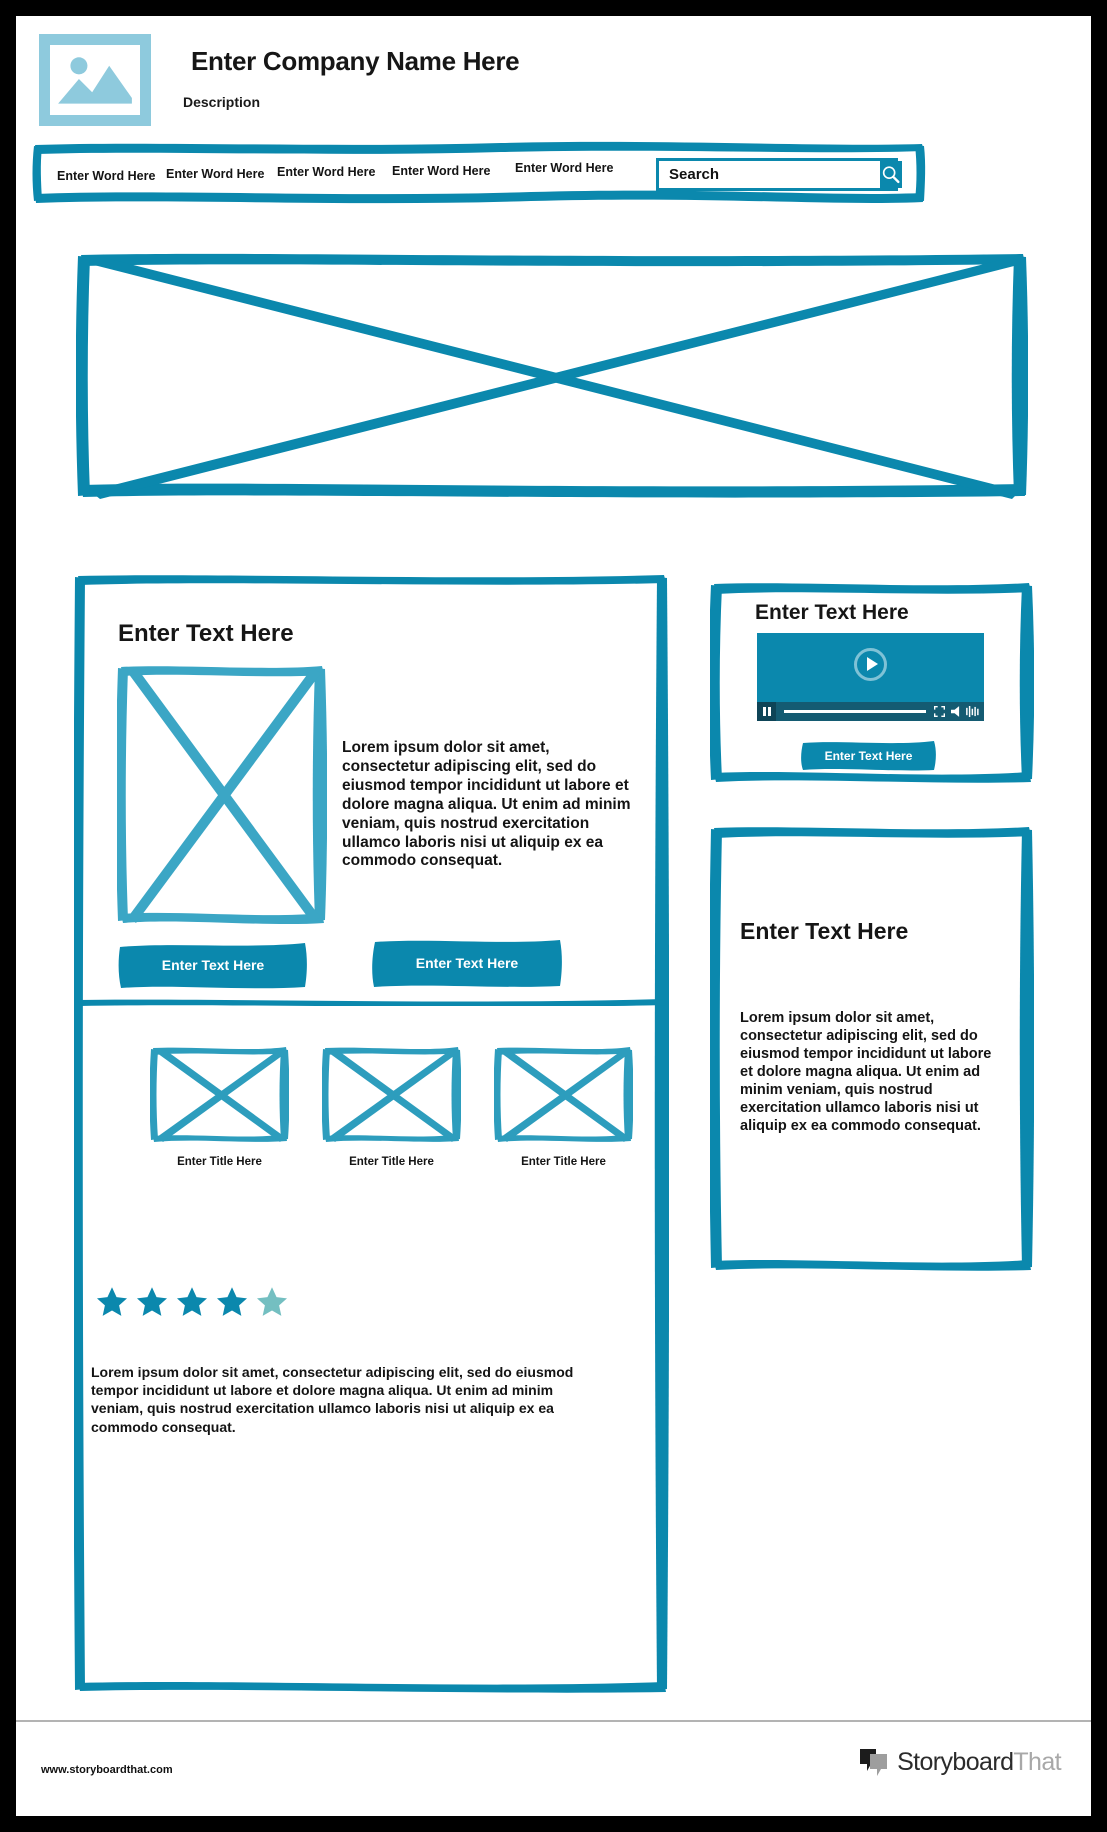 Image resolution: width=1107 pixels, height=1832 pixels. I want to click on company-logo-placeholder, so click(95, 80).